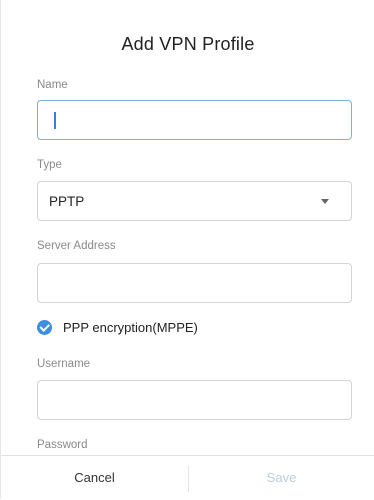 This screenshot has width=374, height=500. Describe the element at coordinates (194, 400) in the screenshot. I see `username-input` at that location.